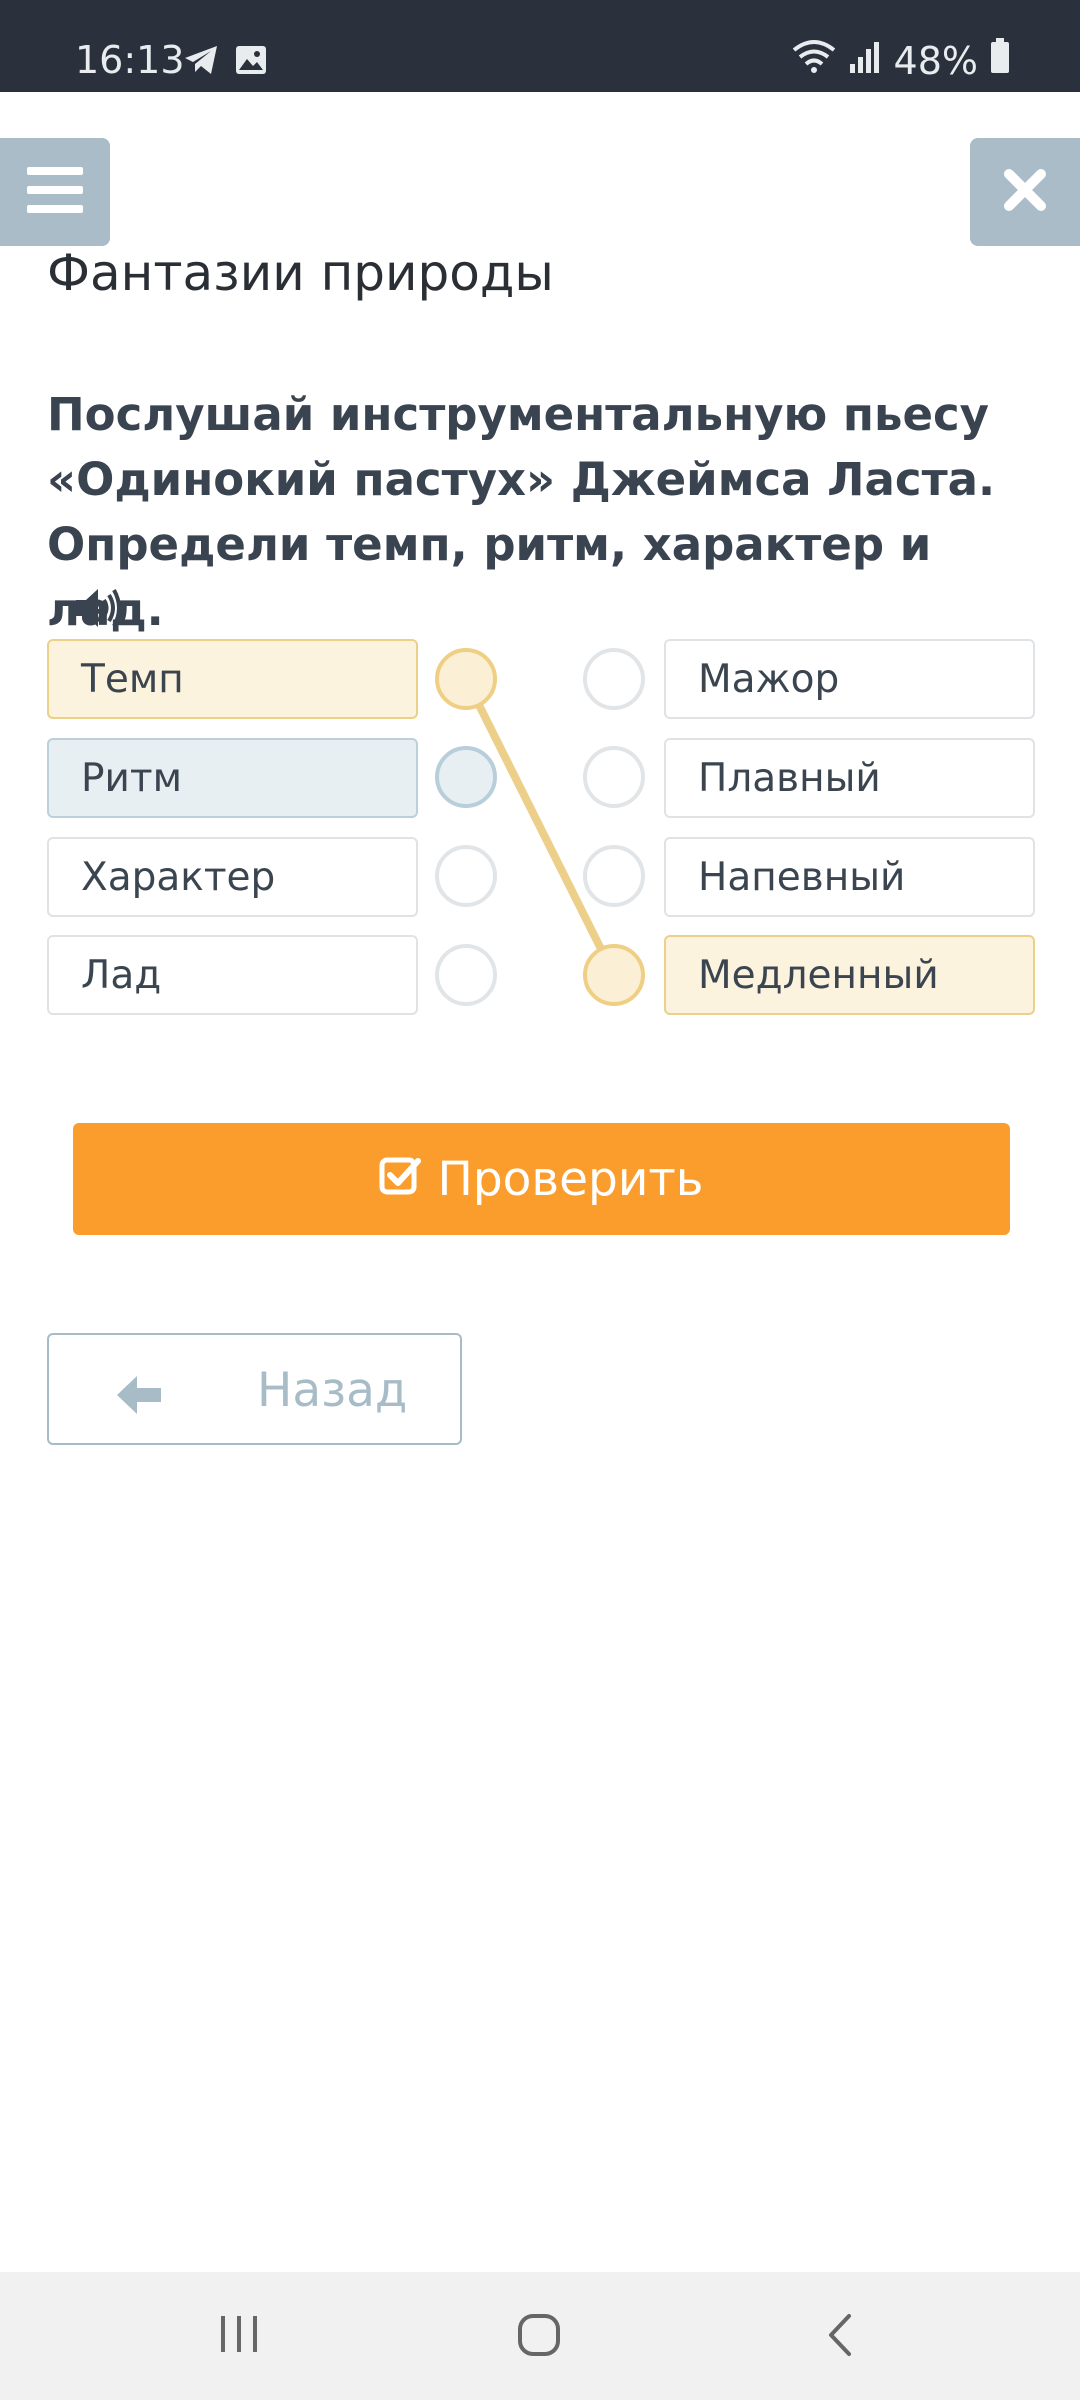  What do you see at coordinates (400, 1179) in the screenshot?
I see `checkbox-icon` at bounding box center [400, 1179].